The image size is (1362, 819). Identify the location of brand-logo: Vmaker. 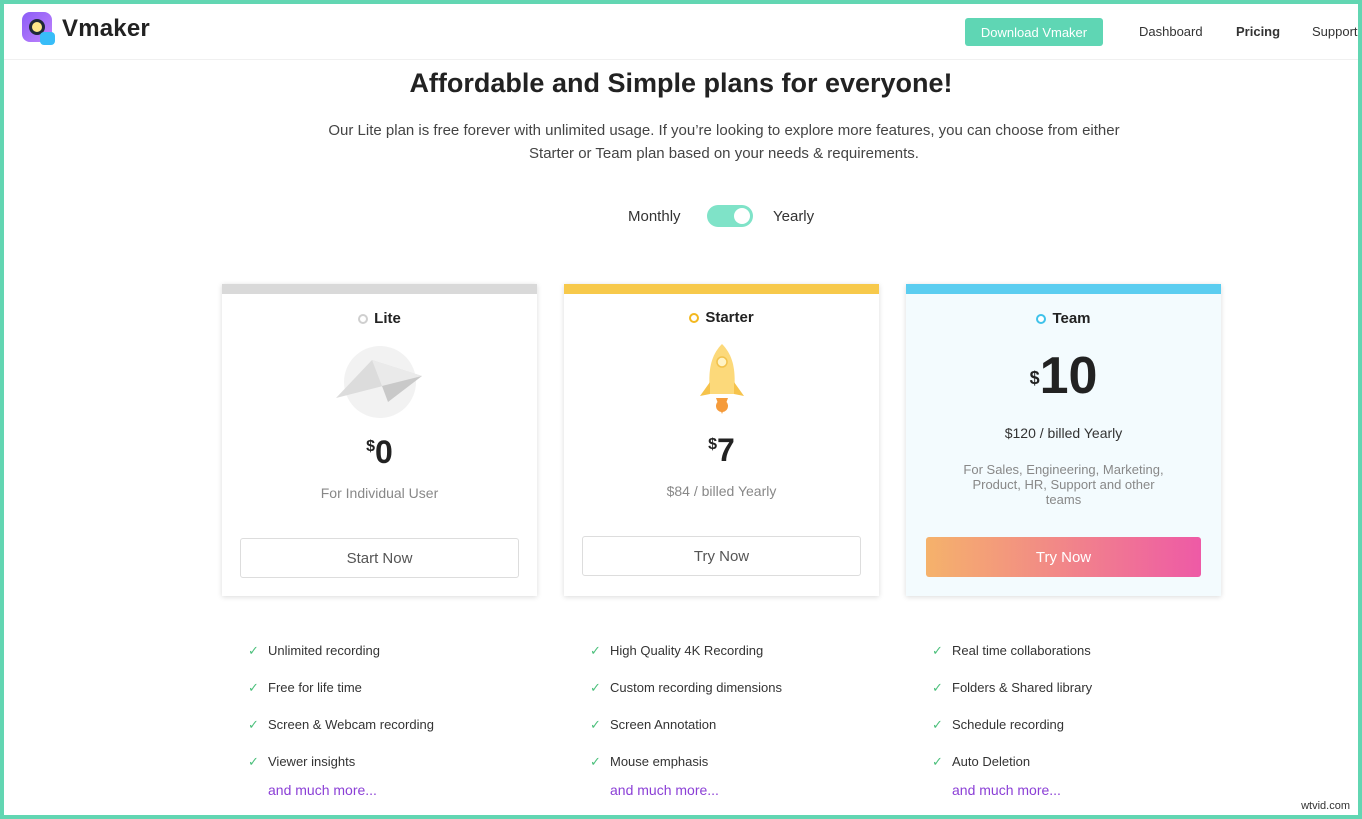
(86, 29).